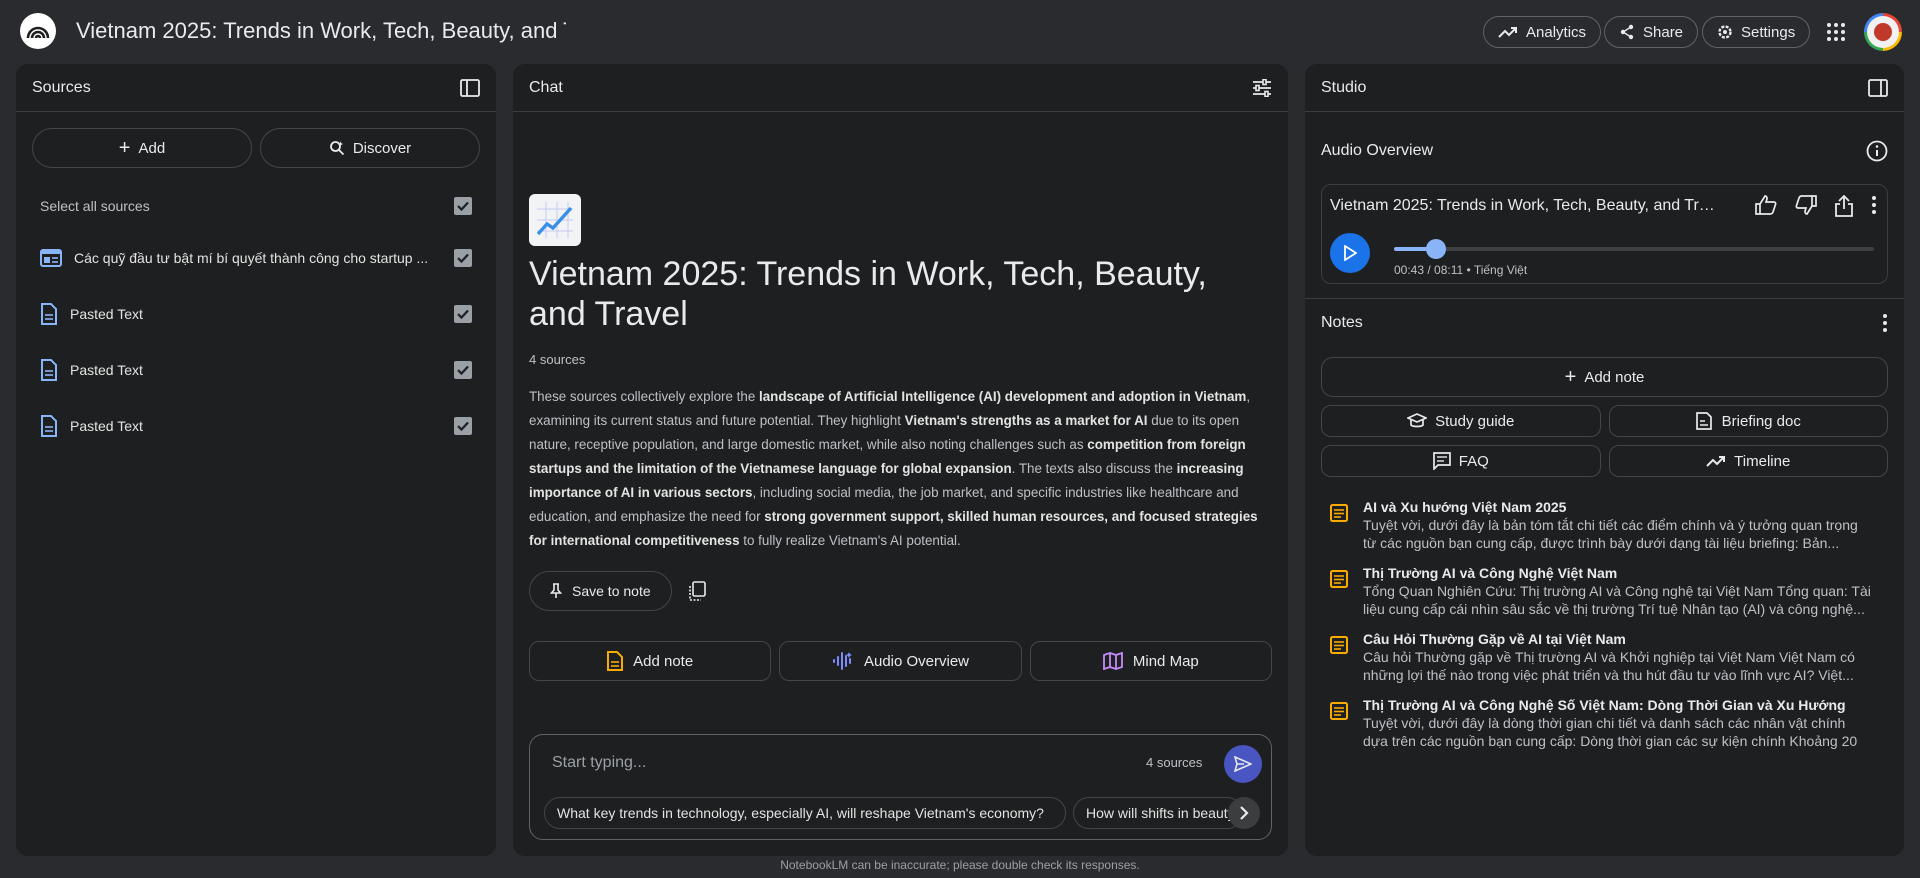 Image resolution: width=1920 pixels, height=878 pixels. What do you see at coordinates (106, 370) in the screenshot?
I see `source-label: Pasted Text` at bounding box center [106, 370].